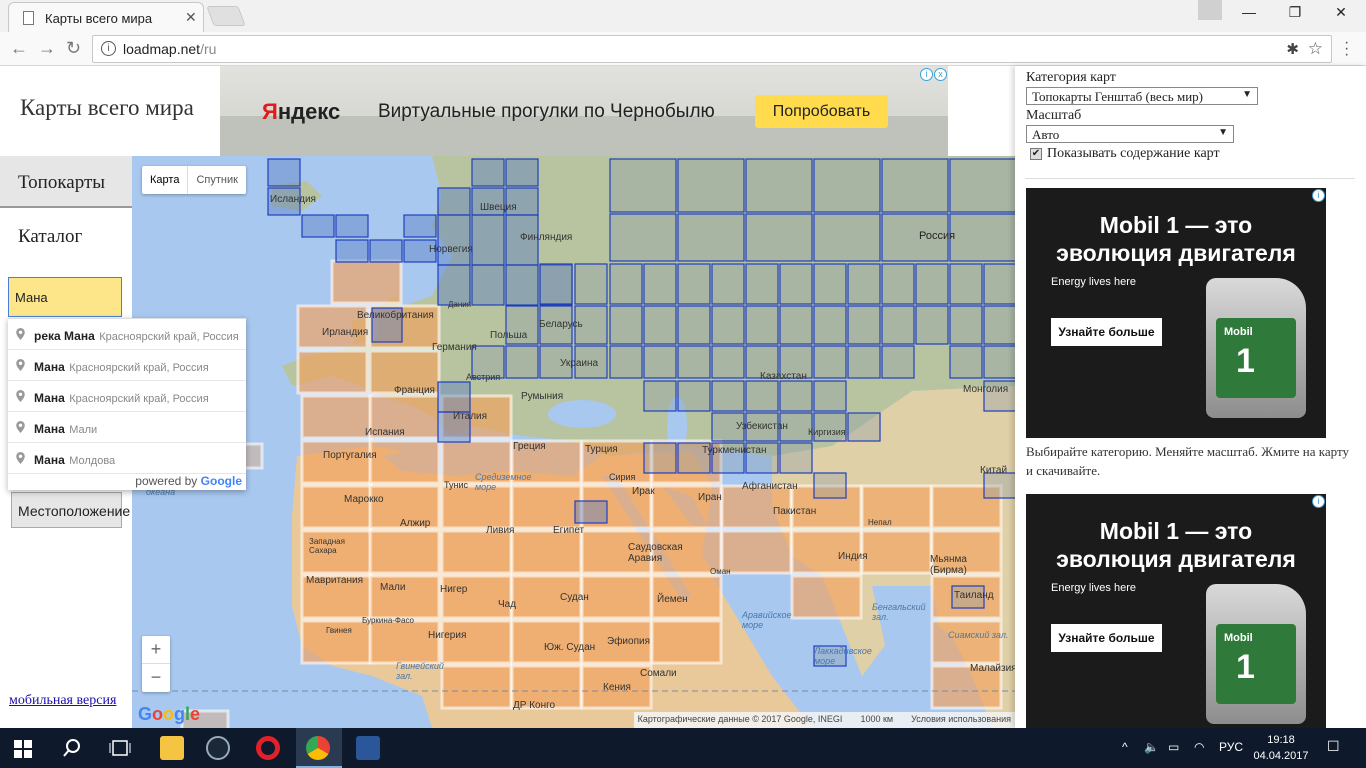 This screenshot has height=768, width=1366. I want to click on url-field: i loadmap.net/ru ✱ ☆, so click(712, 49).